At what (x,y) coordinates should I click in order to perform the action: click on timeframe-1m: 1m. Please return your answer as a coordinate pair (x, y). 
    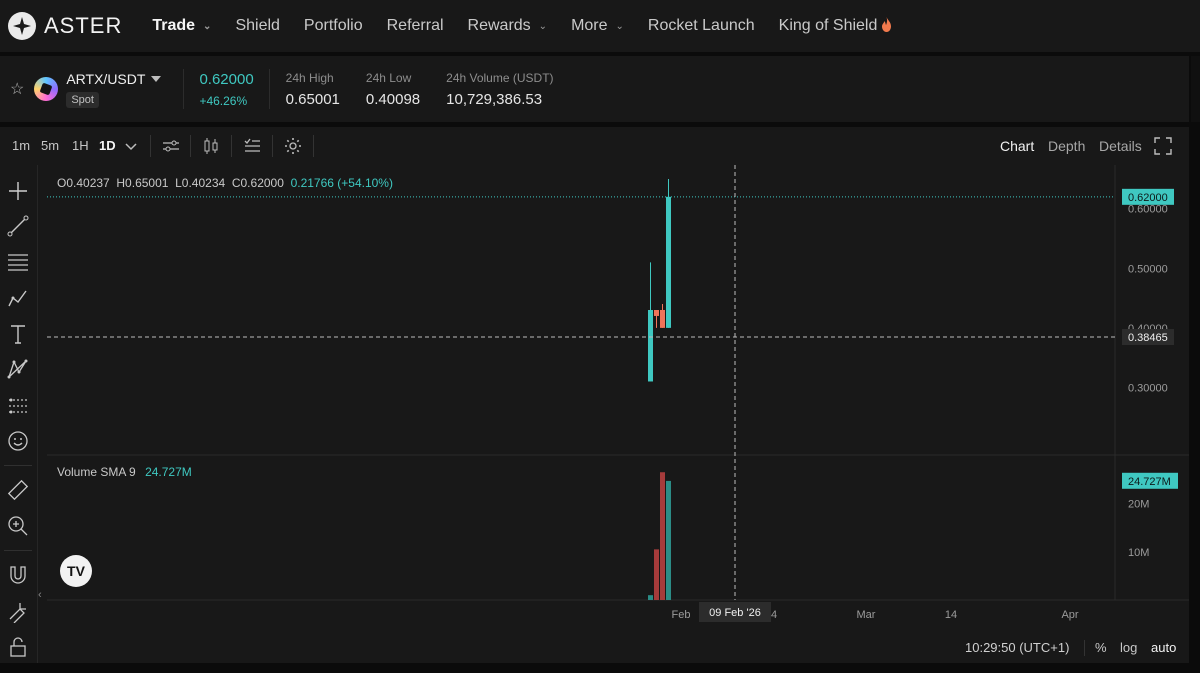
    Looking at the image, I should click on (21, 145).